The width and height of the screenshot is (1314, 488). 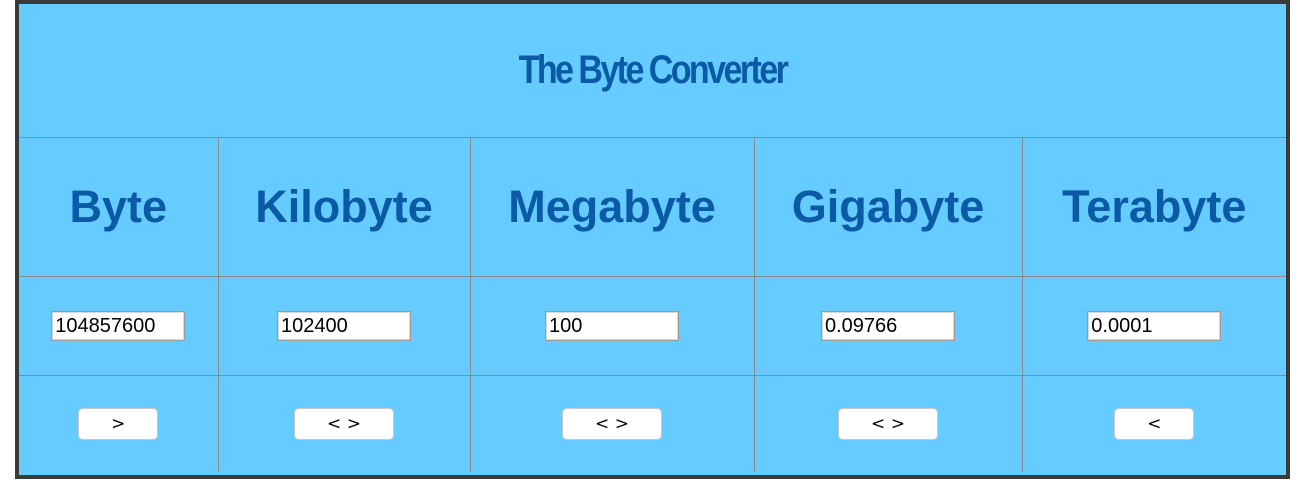 I want to click on unit-header-megabyte: Megabyte, so click(x=612, y=207).